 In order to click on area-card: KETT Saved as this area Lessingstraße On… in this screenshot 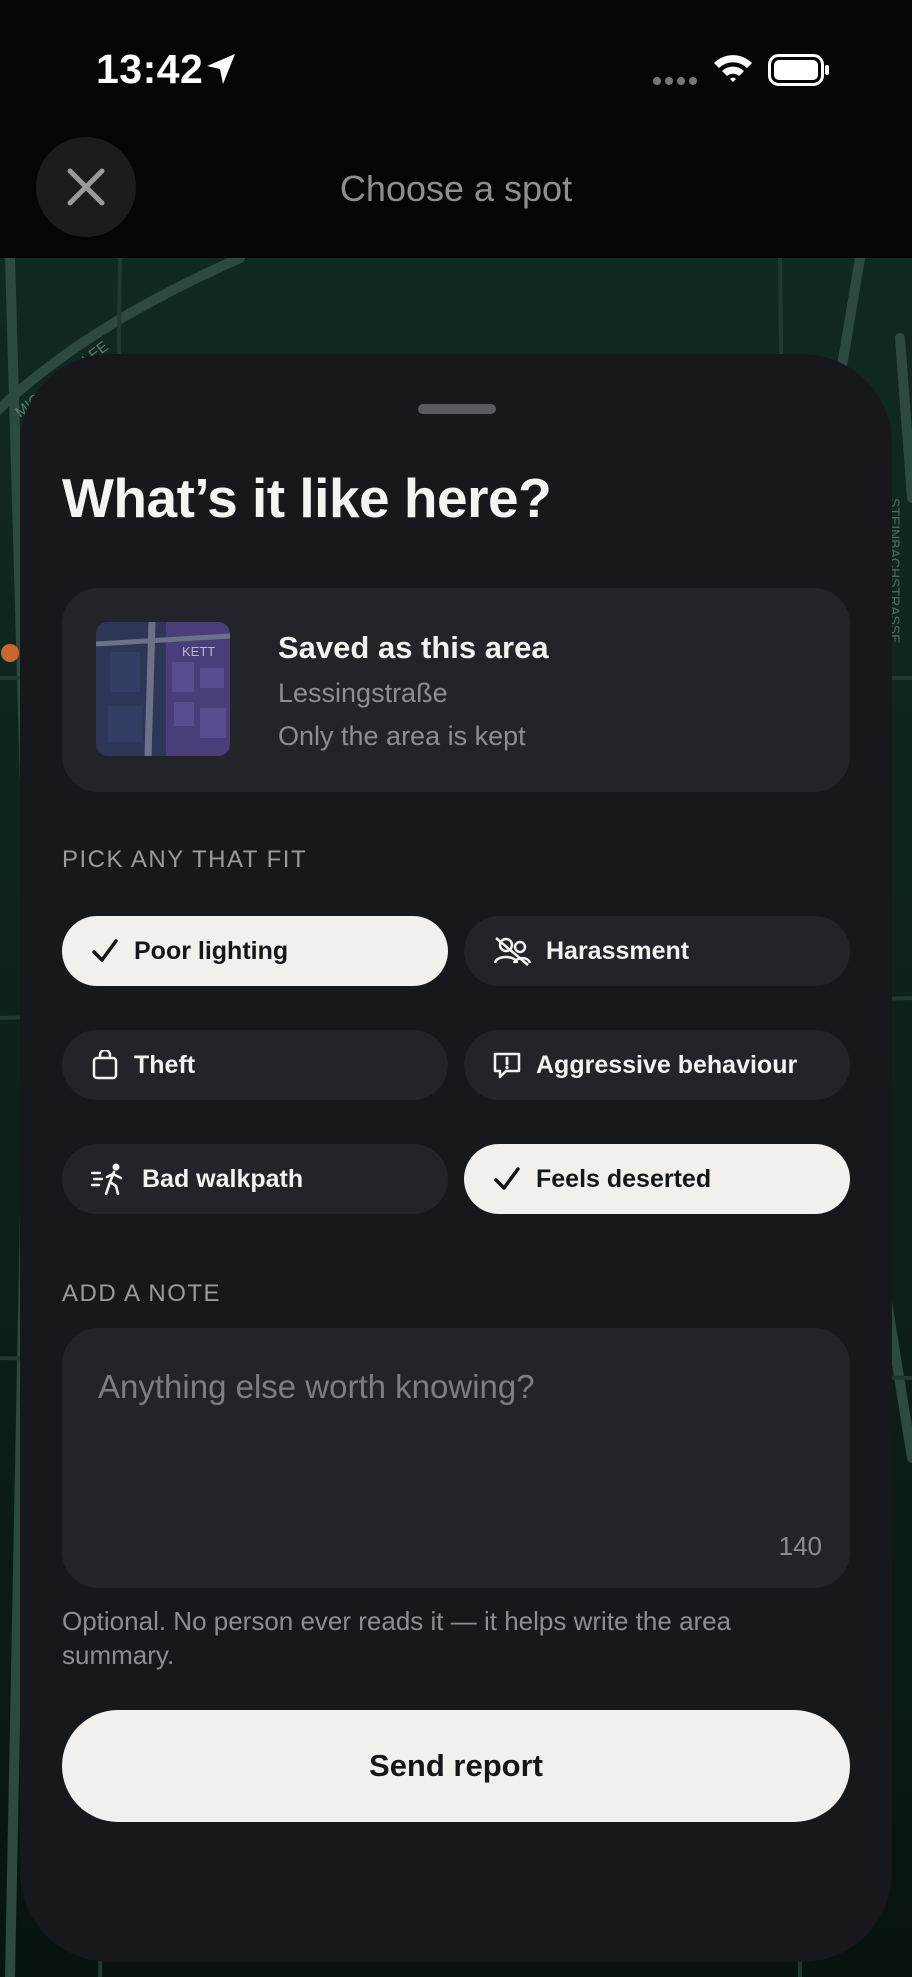, I will do `click(456, 690)`.